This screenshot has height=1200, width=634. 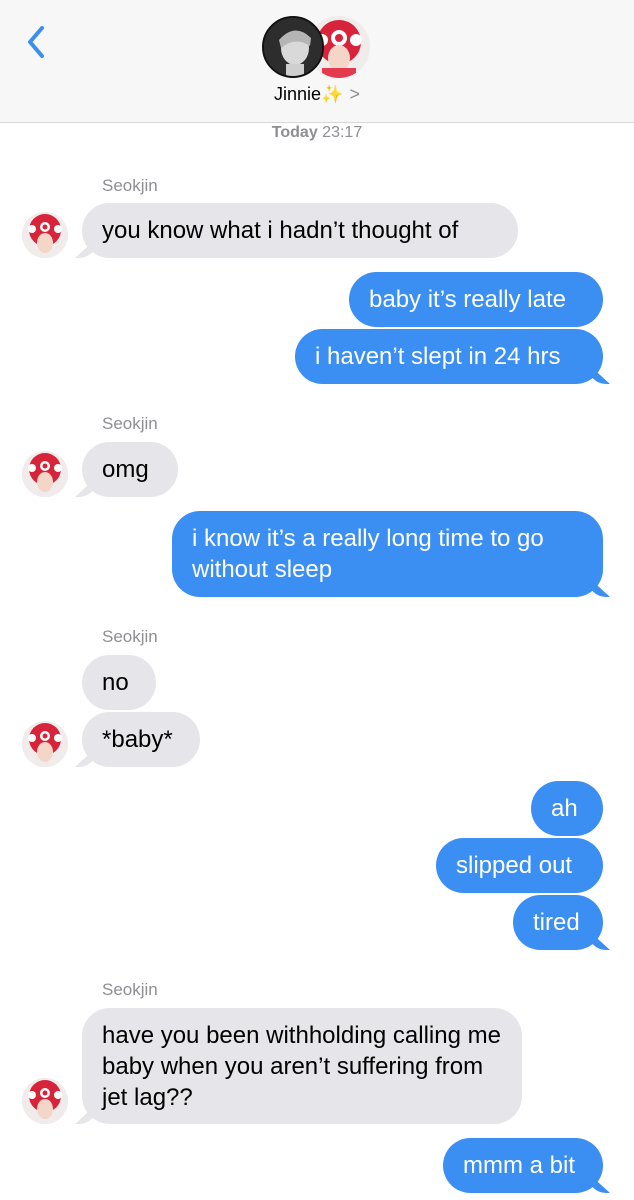 I want to click on outgoing-message: ah, so click(x=567, y=808).